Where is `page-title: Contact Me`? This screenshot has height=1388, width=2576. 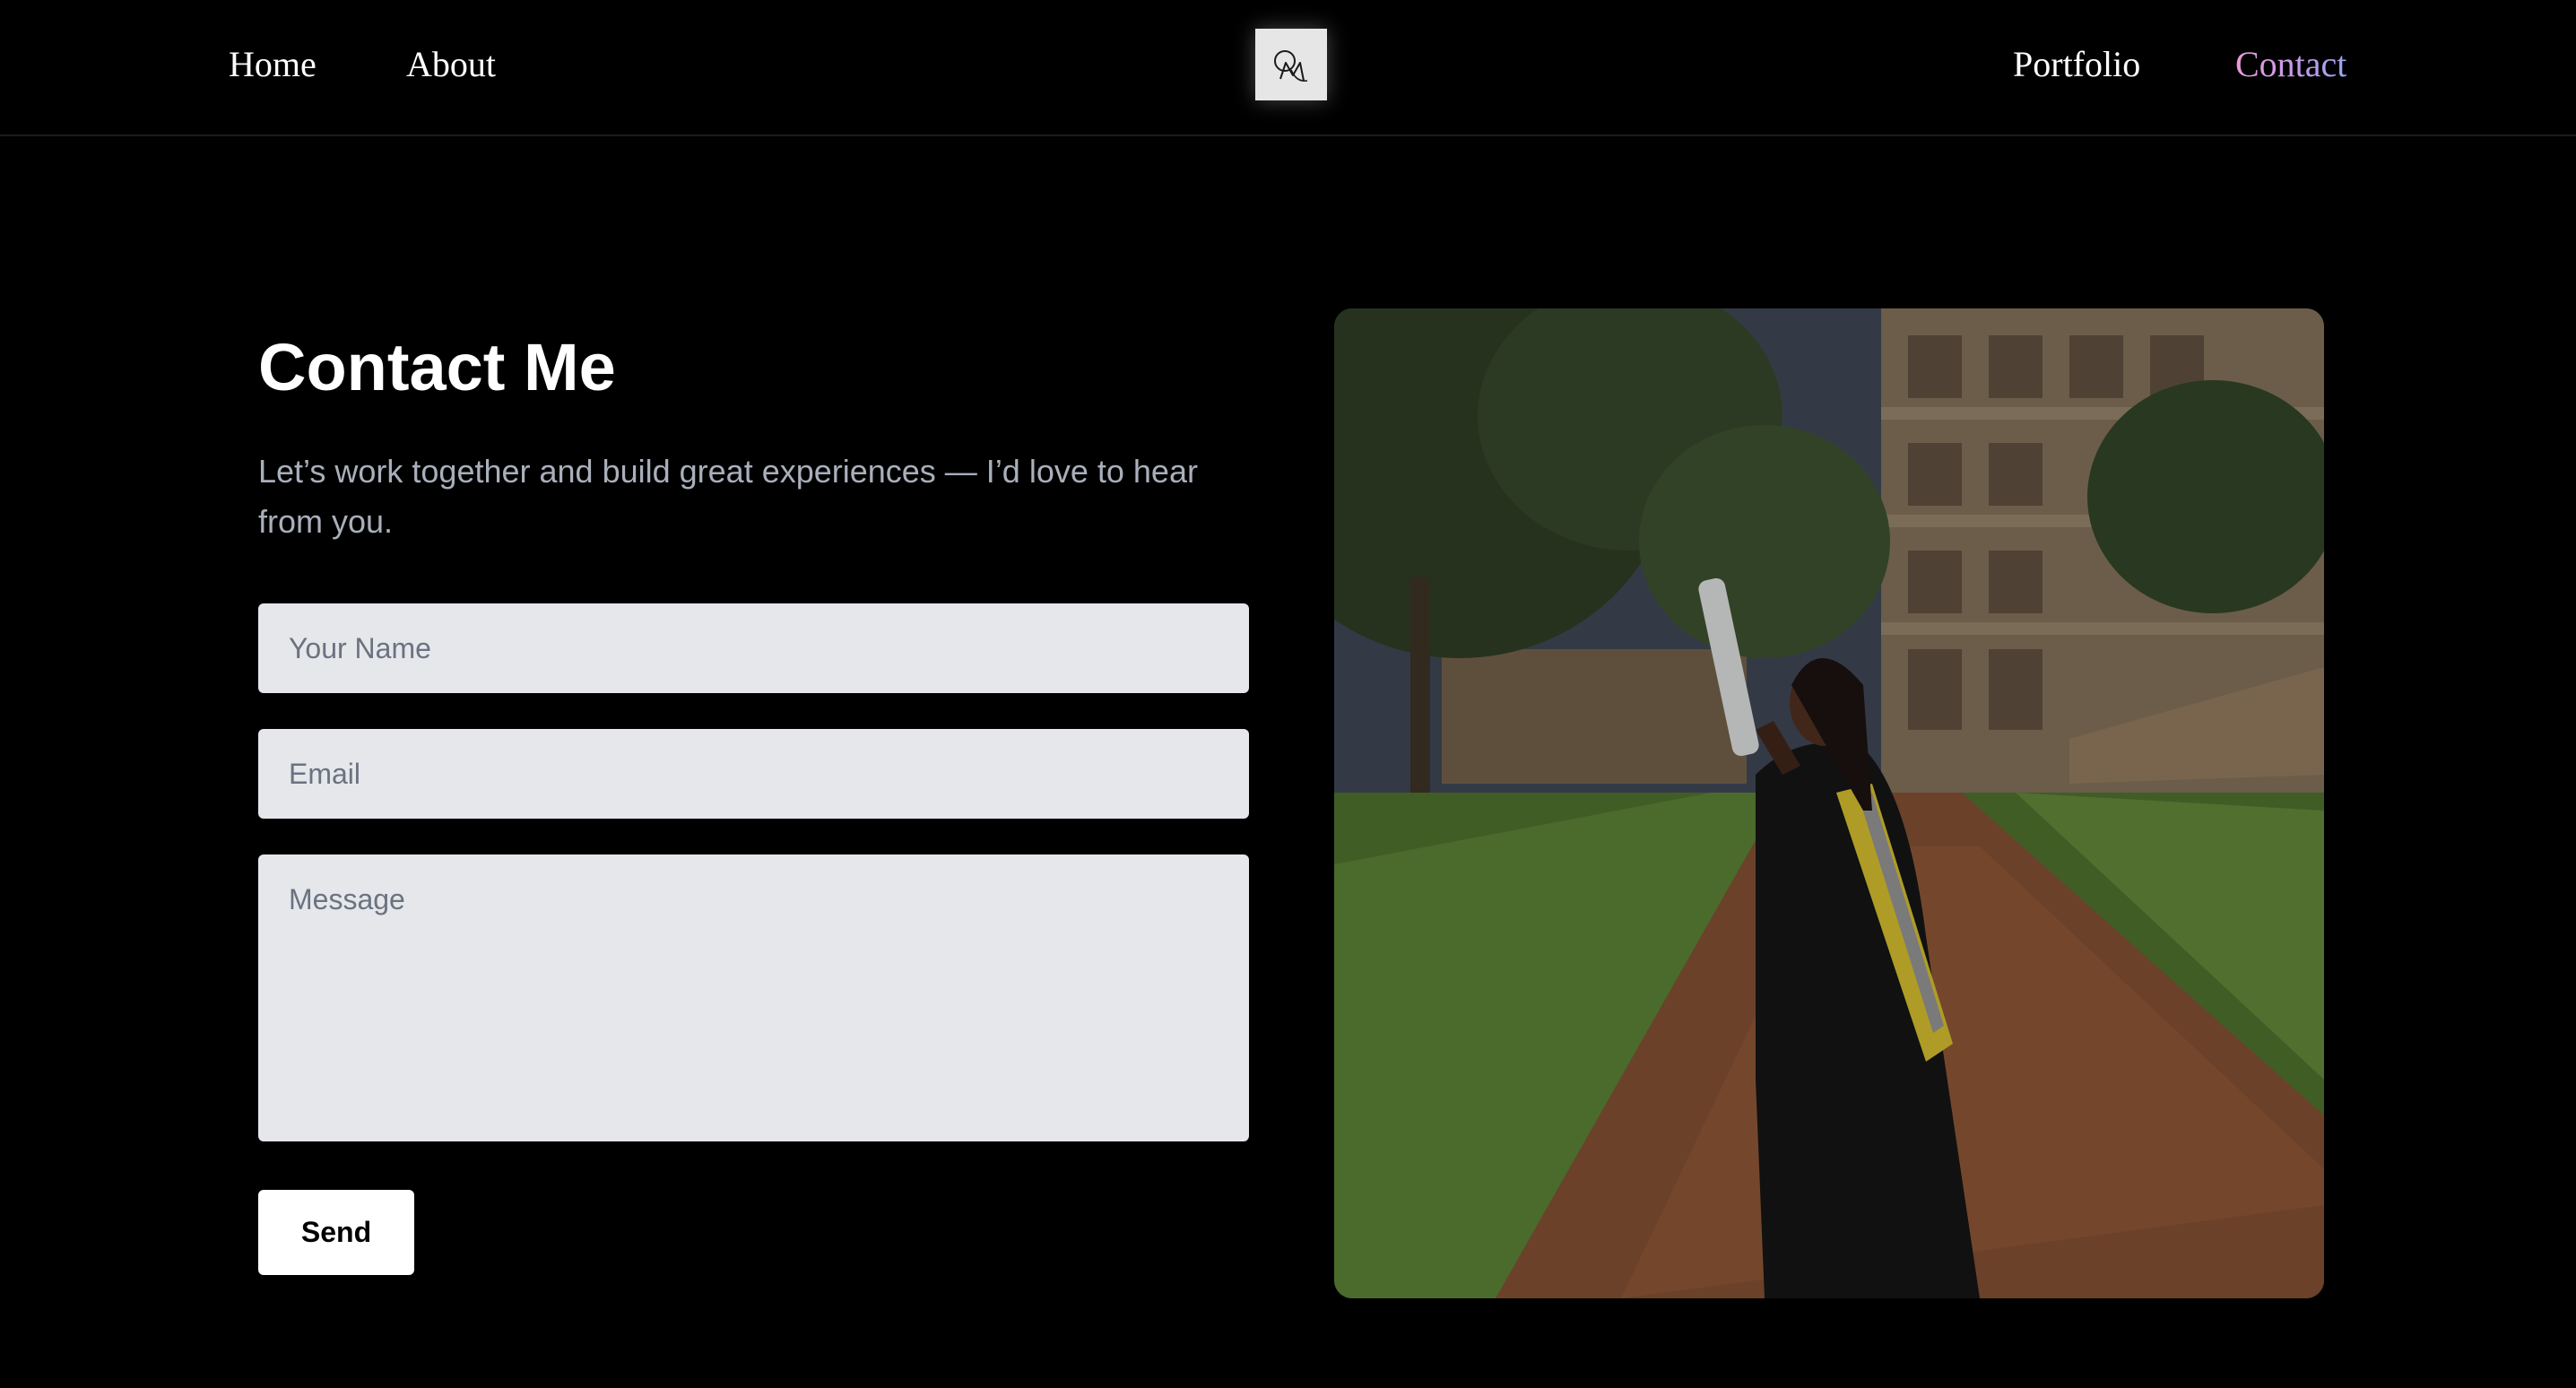
page-title: Contact Me is located at coordinates (437, 367).